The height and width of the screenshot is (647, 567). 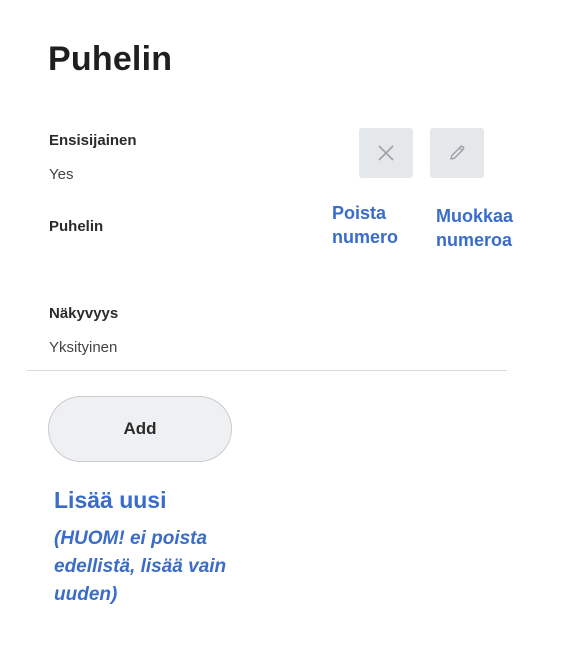 I want to click on edit-annotation: Muokkaa numeroa, so click(x=474, y=228).